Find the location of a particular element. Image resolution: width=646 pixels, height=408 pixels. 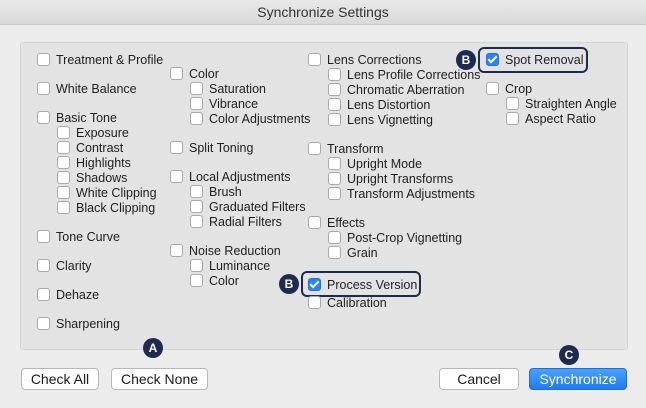

option-calibration: Calibration is located at coordinates (347, 302).